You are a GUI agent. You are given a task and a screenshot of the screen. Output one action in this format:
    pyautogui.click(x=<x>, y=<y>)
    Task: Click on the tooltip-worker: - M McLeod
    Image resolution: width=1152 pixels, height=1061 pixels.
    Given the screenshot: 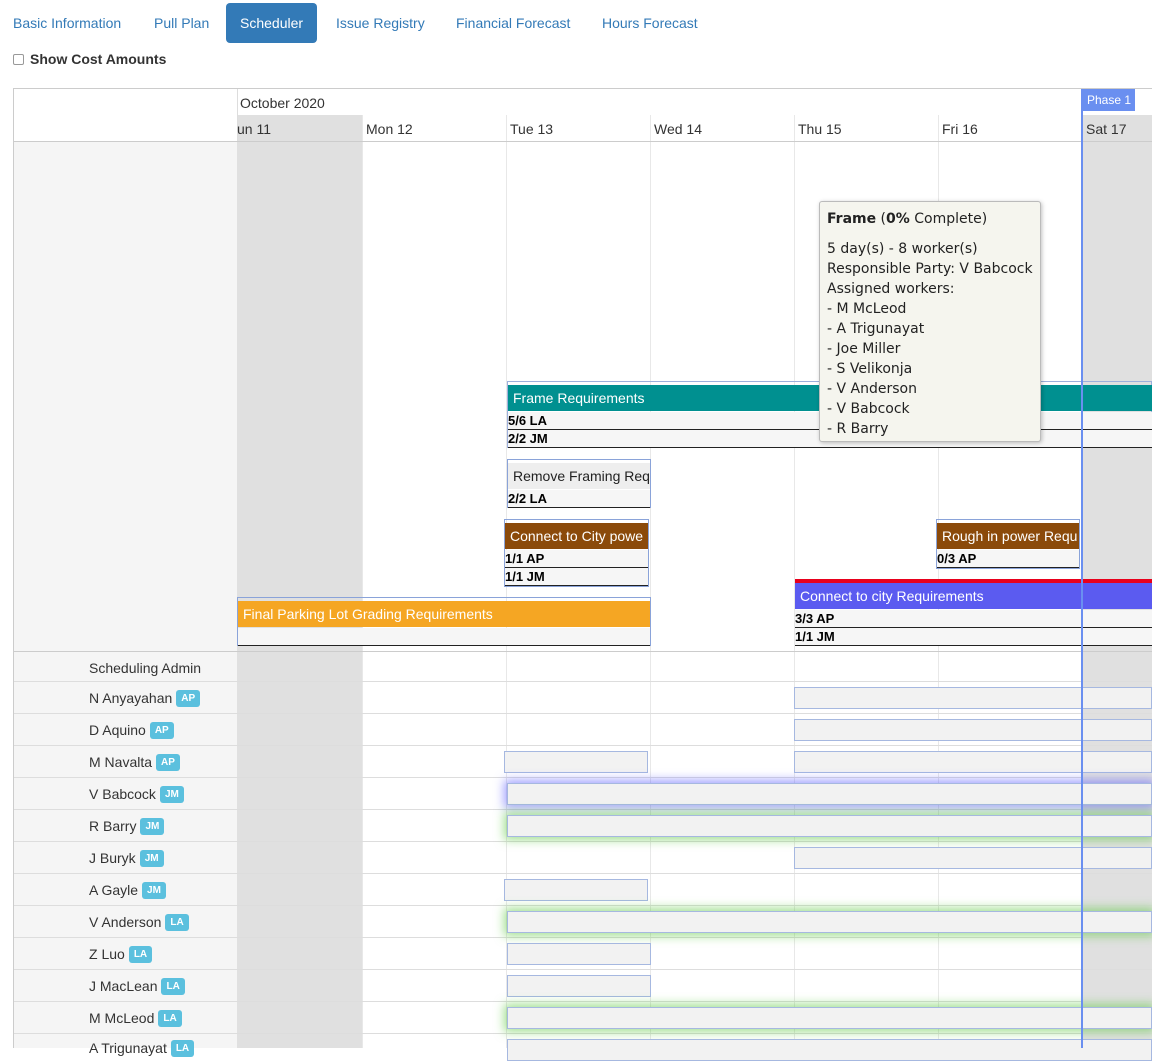 What is the action you would take?
    pyautogui.click(x=867, y=309)
    